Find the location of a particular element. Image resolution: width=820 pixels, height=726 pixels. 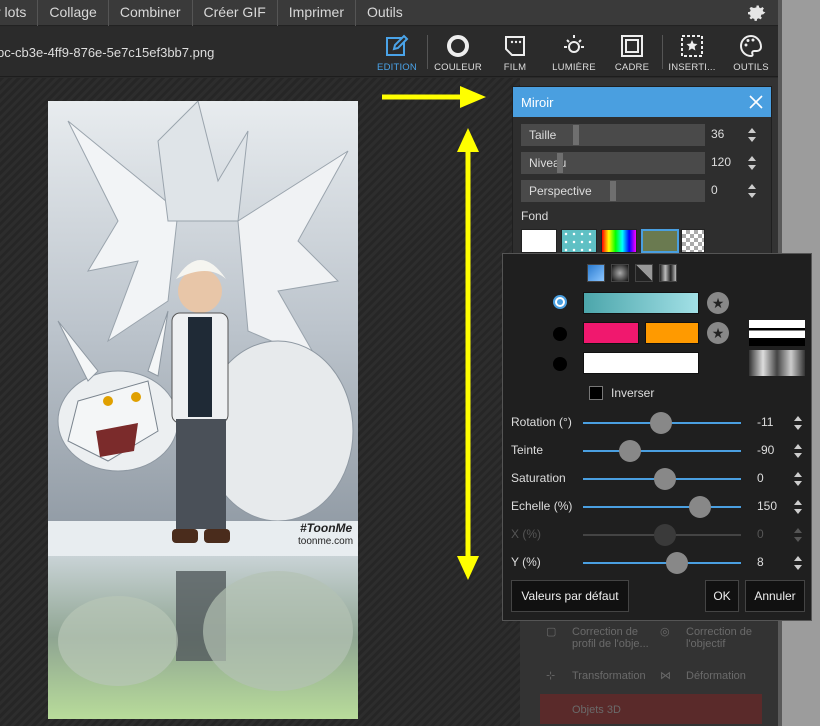

tool-couleur: COULEUR is located at coordinates (458, 53).